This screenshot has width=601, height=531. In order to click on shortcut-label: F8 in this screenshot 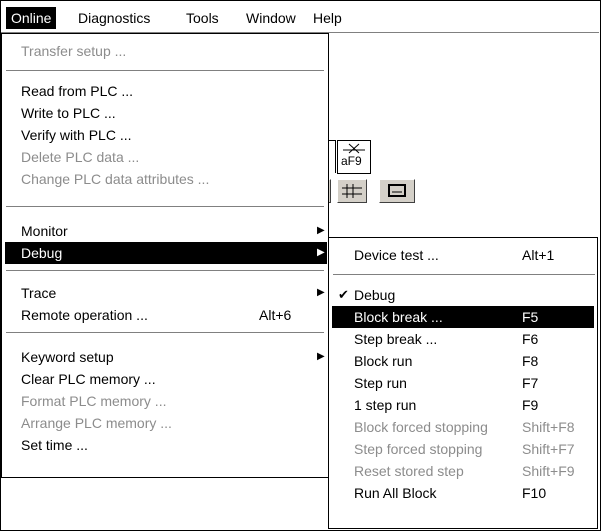, I will do `click(530, 361)`.